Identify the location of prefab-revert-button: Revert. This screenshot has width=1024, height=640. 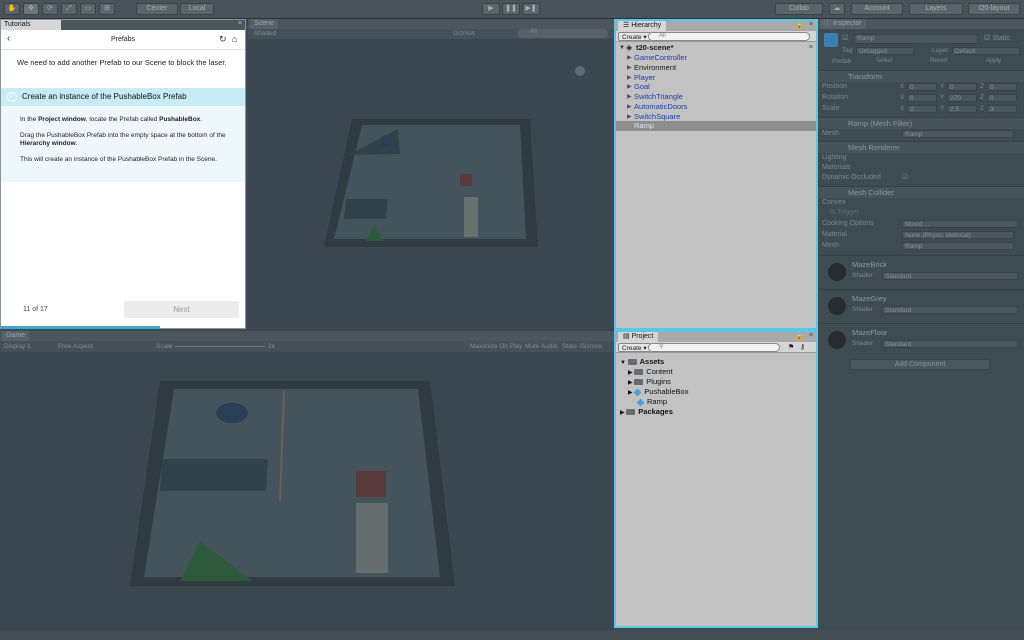
(939, 61).